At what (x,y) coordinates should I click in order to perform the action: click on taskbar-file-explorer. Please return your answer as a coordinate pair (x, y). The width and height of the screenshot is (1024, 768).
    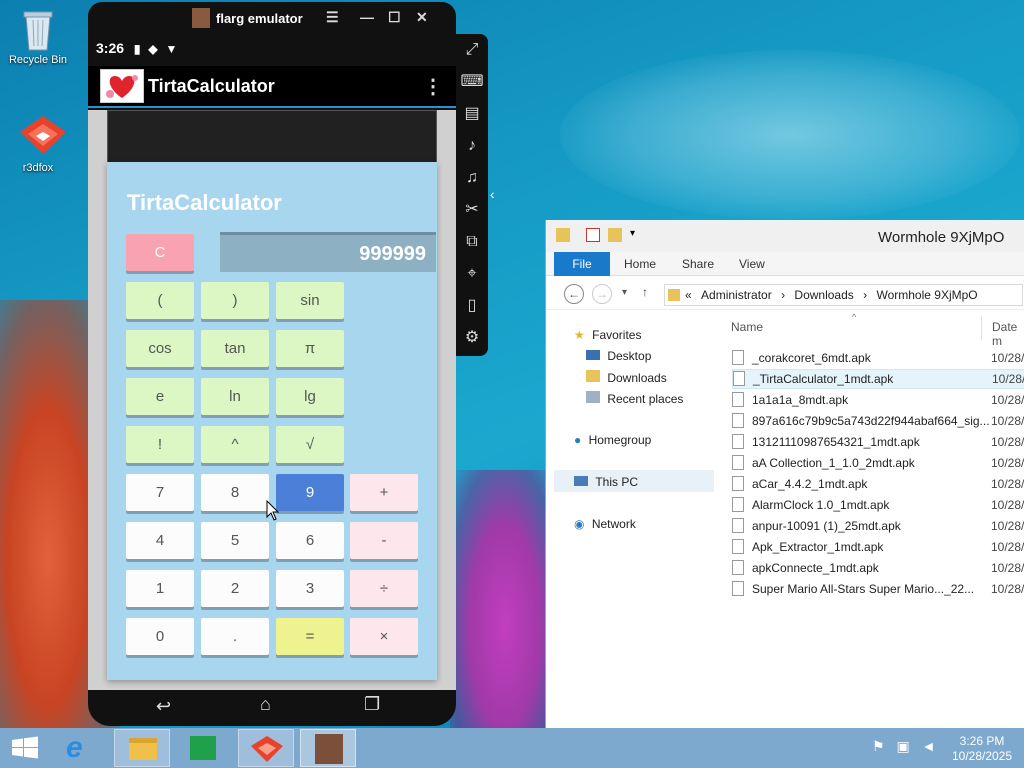
    Looking at the image, I should click on (142, 748).